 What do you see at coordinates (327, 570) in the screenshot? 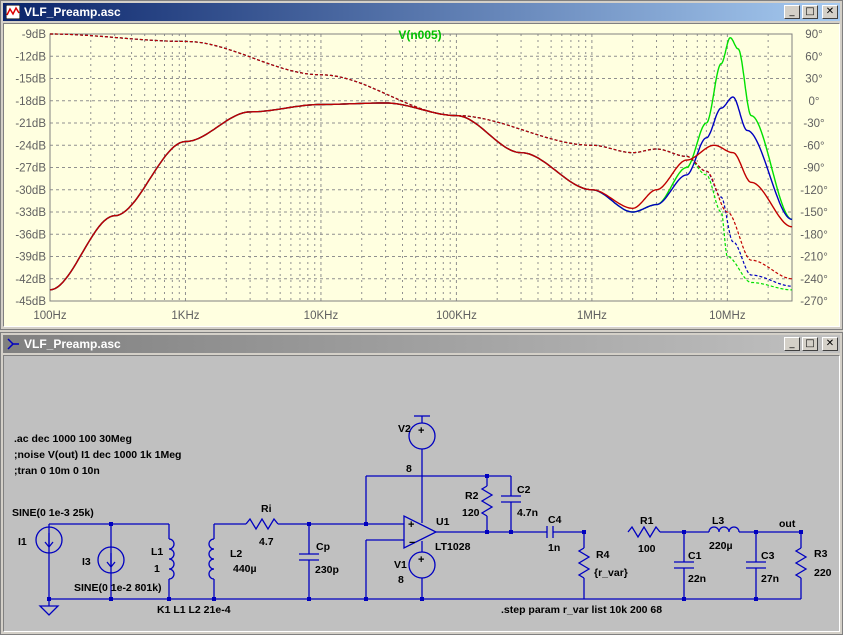
I see `value-Cp: 230p` at bounding box center [327, 570].